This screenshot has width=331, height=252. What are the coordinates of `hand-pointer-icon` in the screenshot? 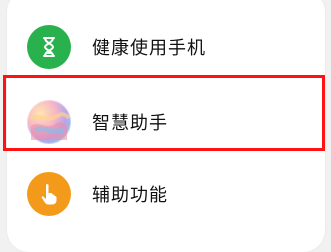 It's located at (49, 194).